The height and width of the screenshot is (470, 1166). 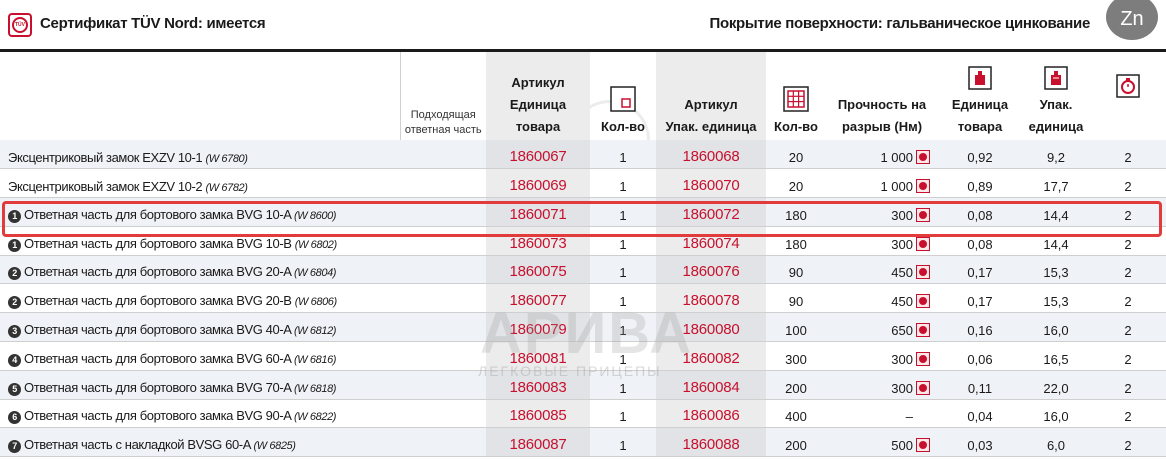 I want to click on row-article-pack: 1860088, so click(x=711, y=442).